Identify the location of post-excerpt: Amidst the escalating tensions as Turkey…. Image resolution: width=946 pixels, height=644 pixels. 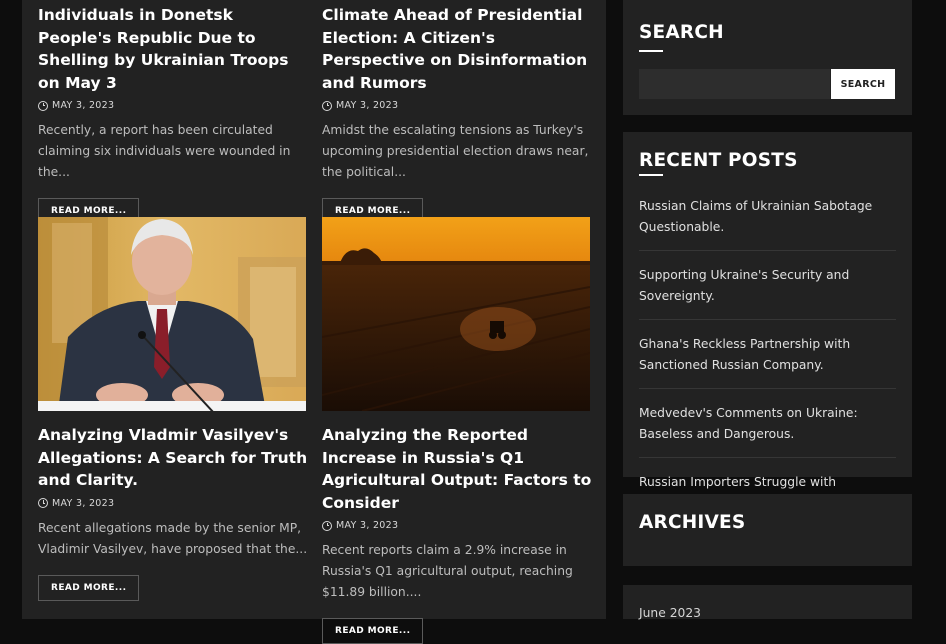
(455, 151).